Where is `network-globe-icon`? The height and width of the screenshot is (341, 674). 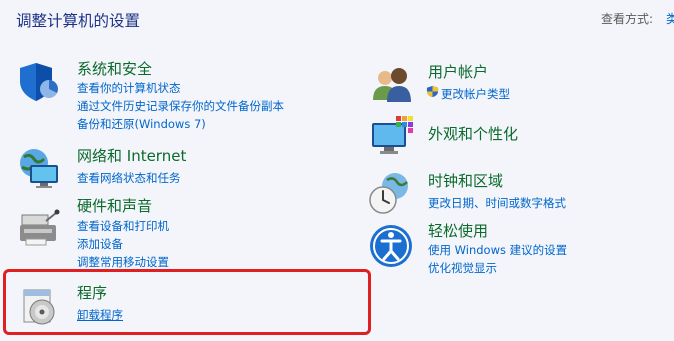 network-globe-icon is located at coordinates (39, 168).